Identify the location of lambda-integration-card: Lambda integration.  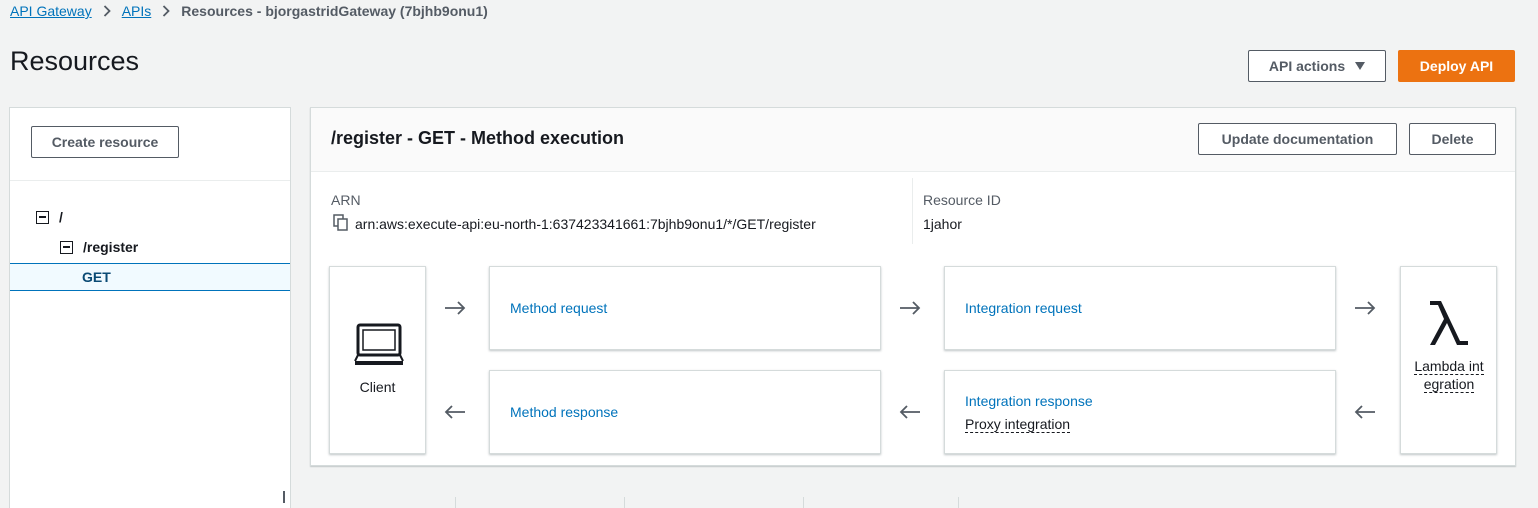
(1448, 360).